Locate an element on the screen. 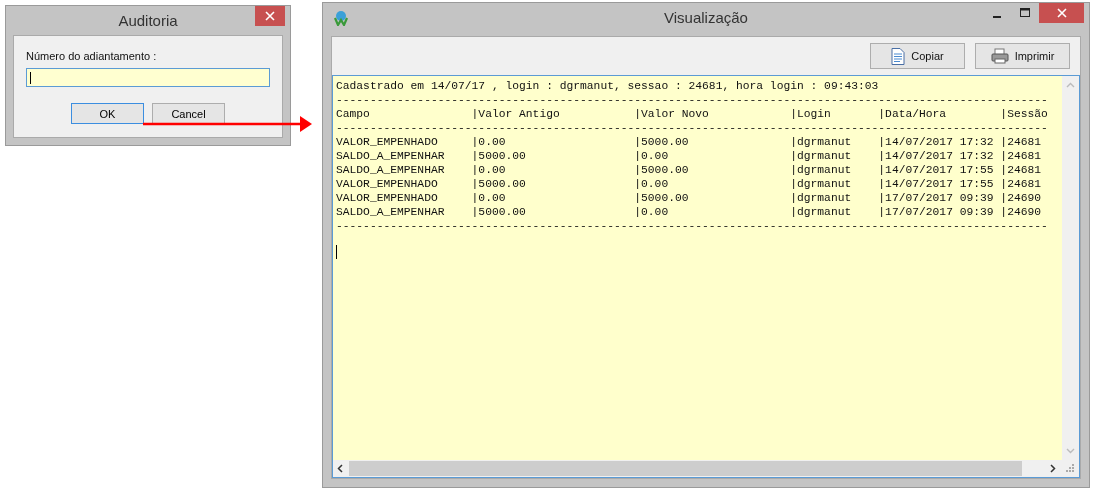 This screenshot has width=1096, height=492. report-line: SALDO_A_EMPENHAR |5000.00 |0.00 |dgrmanut |17/07/2017 09:39 |24690 is located at coordinates (689, 212).